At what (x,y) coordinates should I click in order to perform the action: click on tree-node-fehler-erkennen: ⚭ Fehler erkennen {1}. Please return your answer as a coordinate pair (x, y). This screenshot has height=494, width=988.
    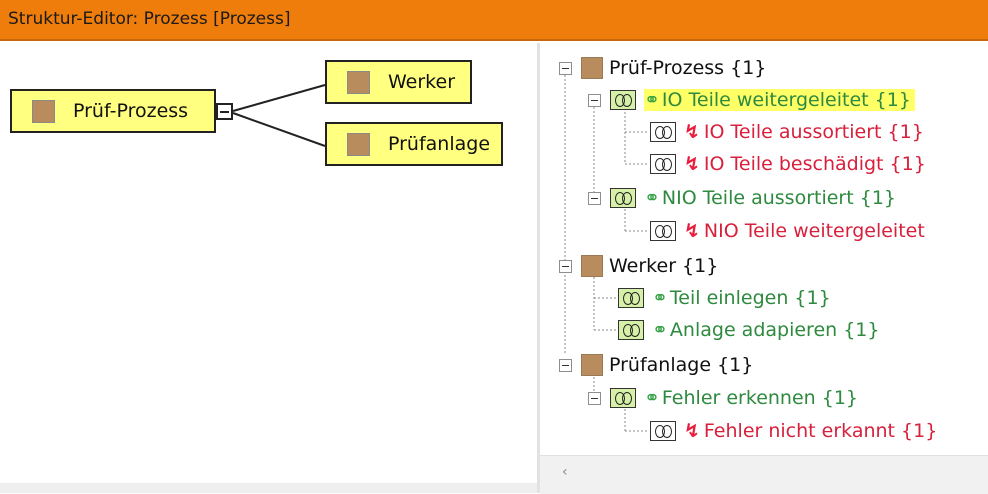
    Looking at the image, I should click on (723, 398).